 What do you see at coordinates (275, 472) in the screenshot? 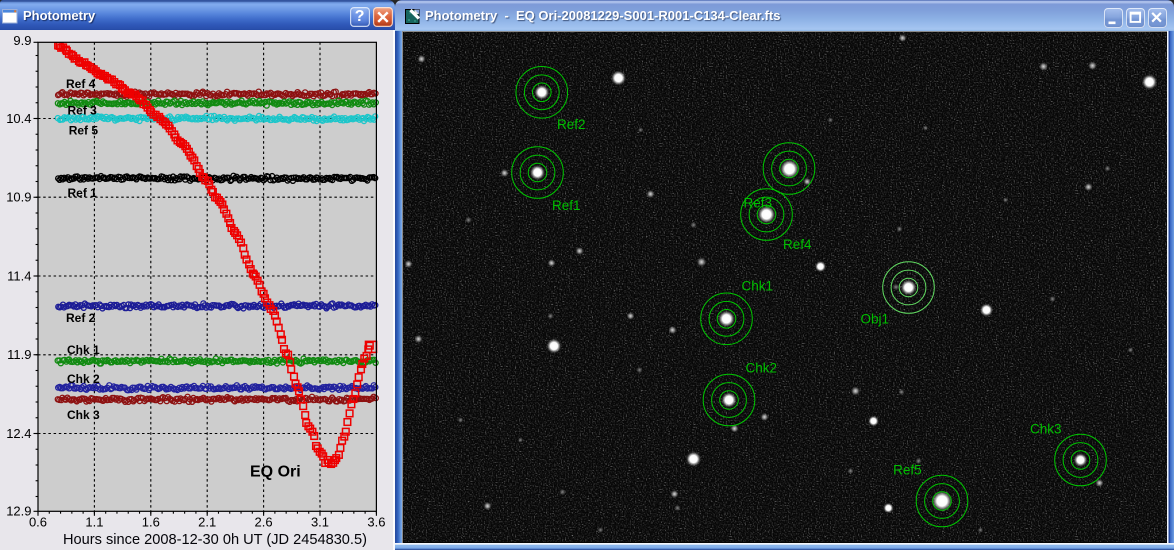
I see `svg-text: EQ Ori` at bounding box center [275, 472].